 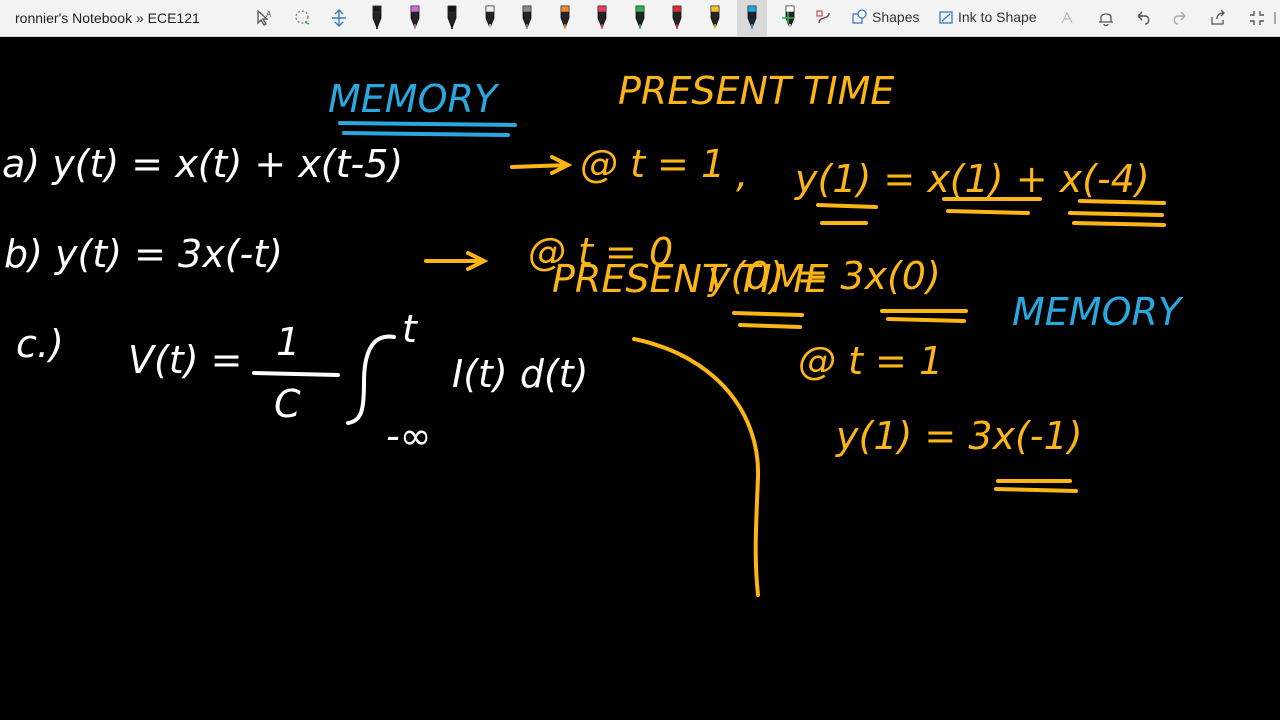 I want to click on at-t1-label: @ t = 1, so click(x=652, y=164).